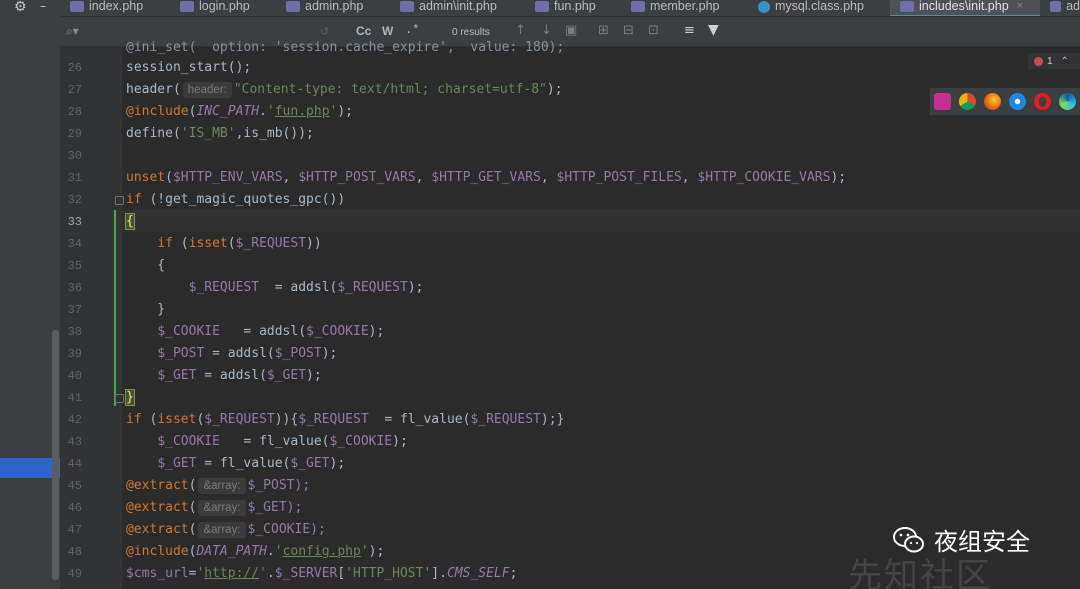 The height and width of the screenshot is (589, 1080). Describe the element at coordinates (942, 101) in the screenshot. I see `phpstorm-icon` at that location.